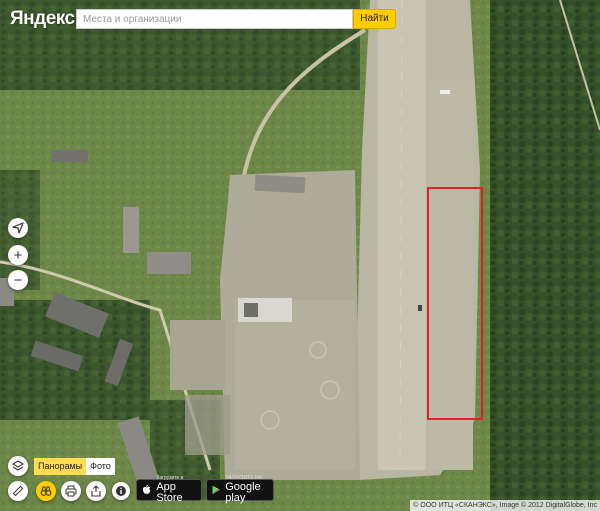 This screenshot has width=600, height=511. I want to click on logo-text: Яндекс, so click(42, 18).